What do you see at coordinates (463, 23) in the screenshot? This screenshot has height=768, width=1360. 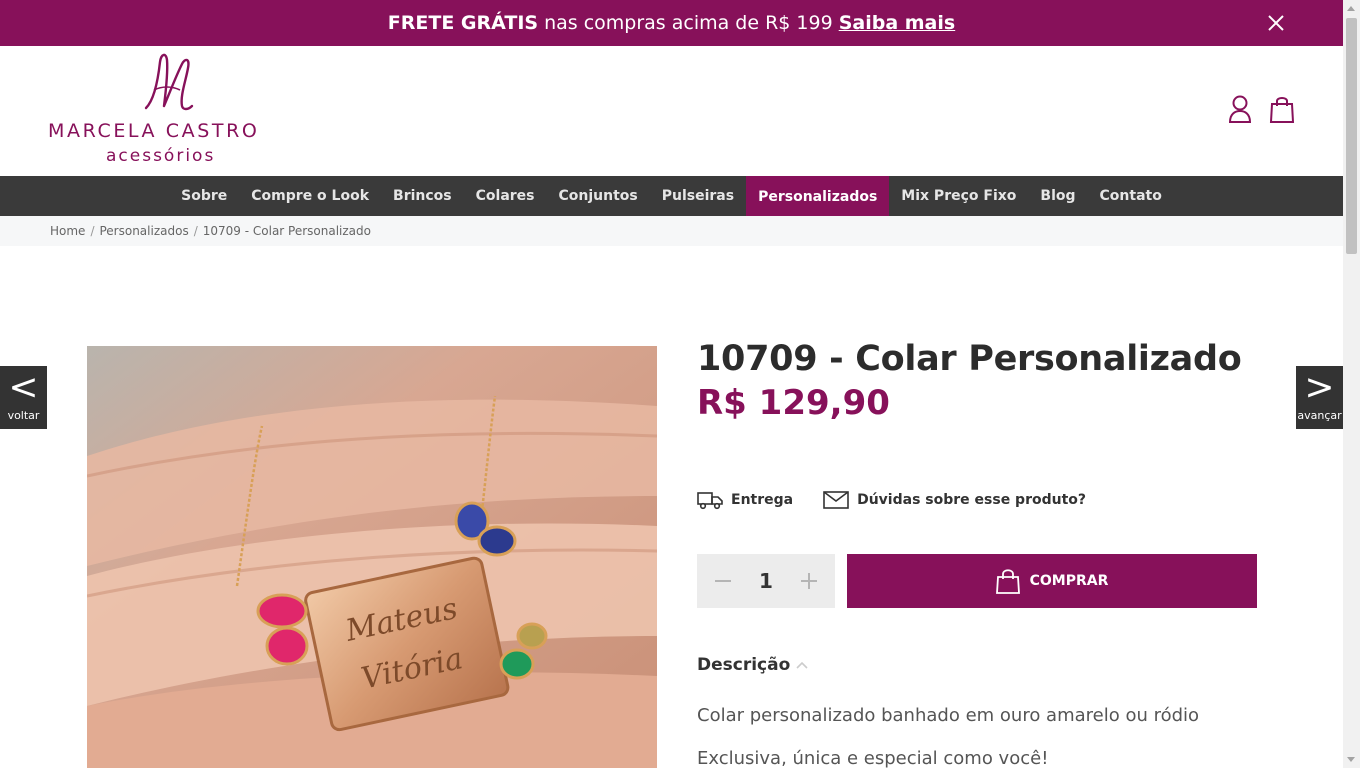 I see `promo-bold: FRETE GRÁTIS` at bounding box center [463, 23].